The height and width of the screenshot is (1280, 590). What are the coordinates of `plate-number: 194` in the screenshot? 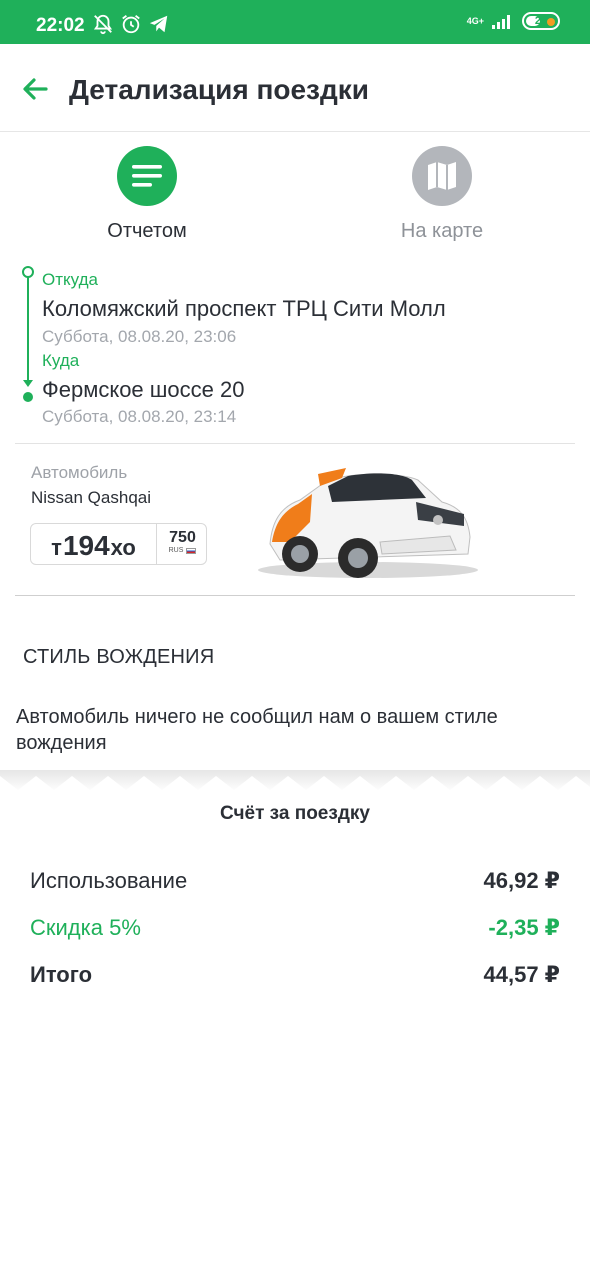 It's located at (86, 545).